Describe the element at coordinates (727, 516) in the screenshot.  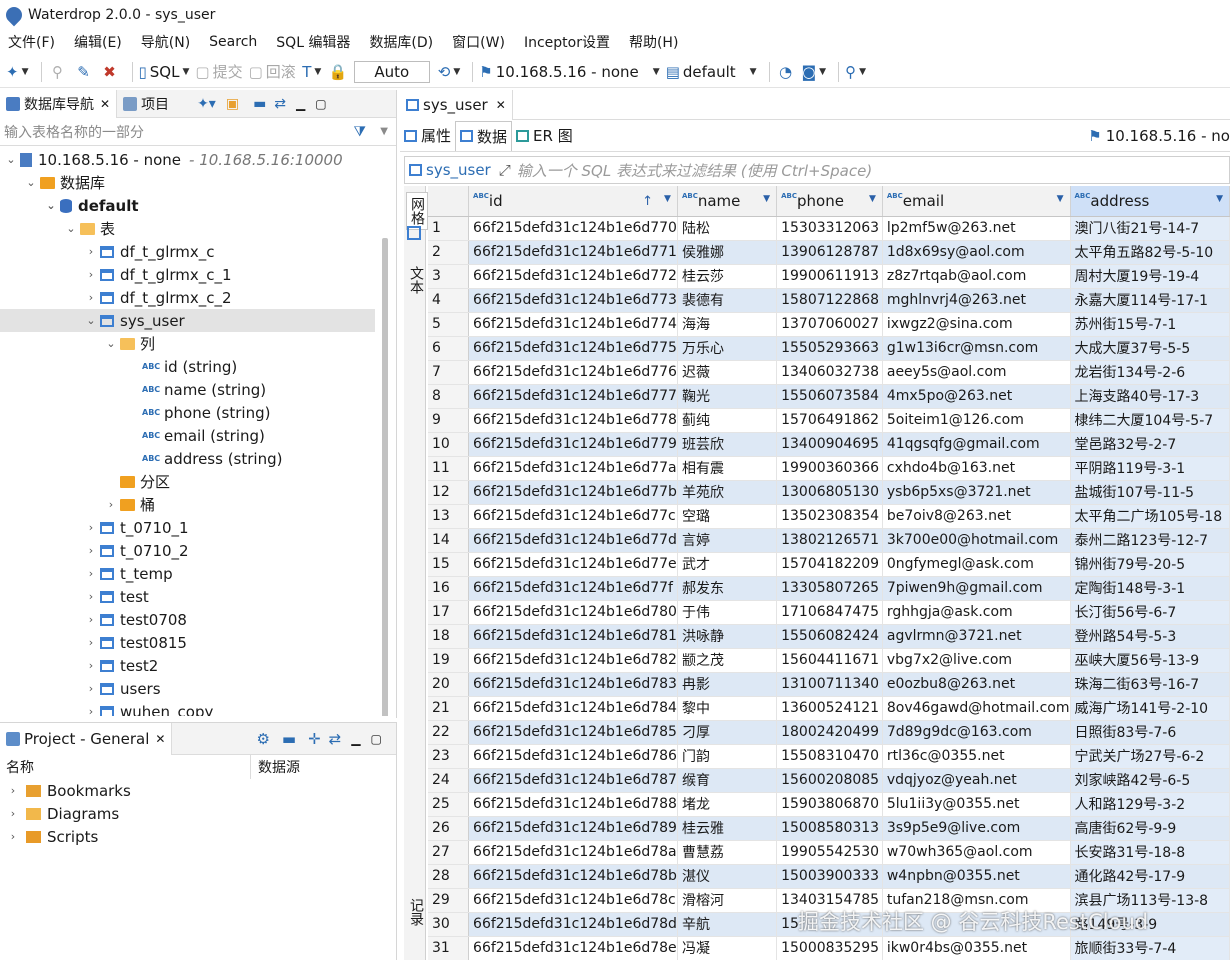
I see `name-cell: 空璐` at that location.